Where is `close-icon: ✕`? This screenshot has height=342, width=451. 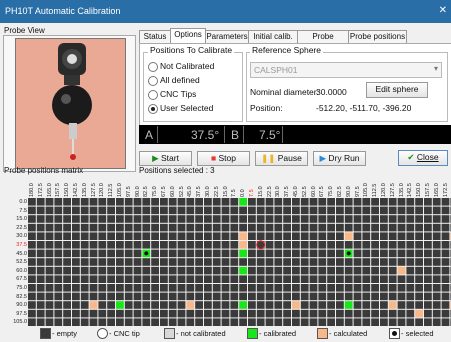 close-icon: ✕ is located at coordinates (443, 10).